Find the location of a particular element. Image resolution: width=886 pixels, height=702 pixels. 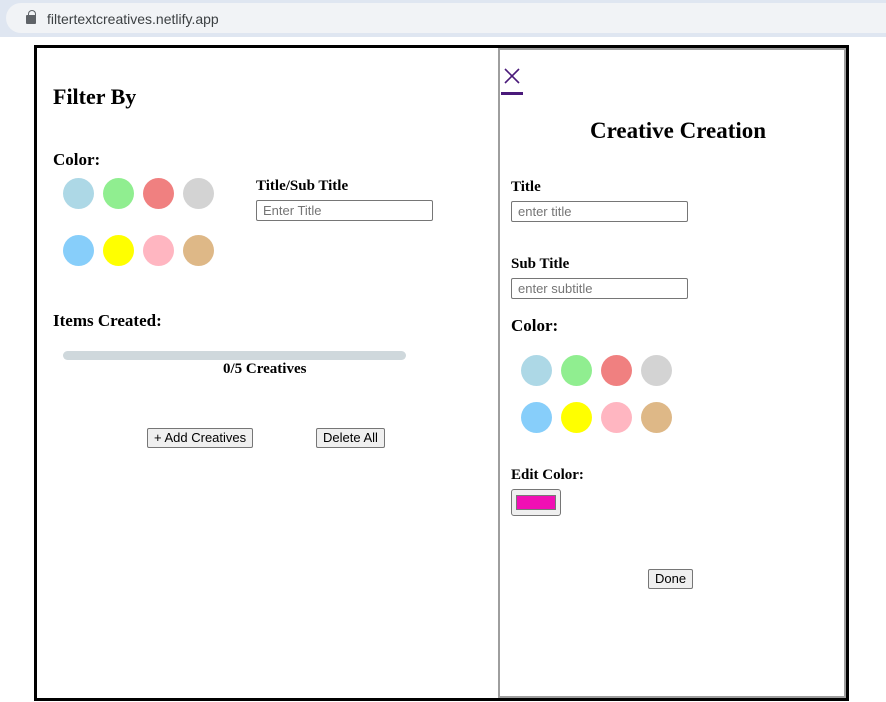

edit-color-picker is located at coordinates (536, 502).